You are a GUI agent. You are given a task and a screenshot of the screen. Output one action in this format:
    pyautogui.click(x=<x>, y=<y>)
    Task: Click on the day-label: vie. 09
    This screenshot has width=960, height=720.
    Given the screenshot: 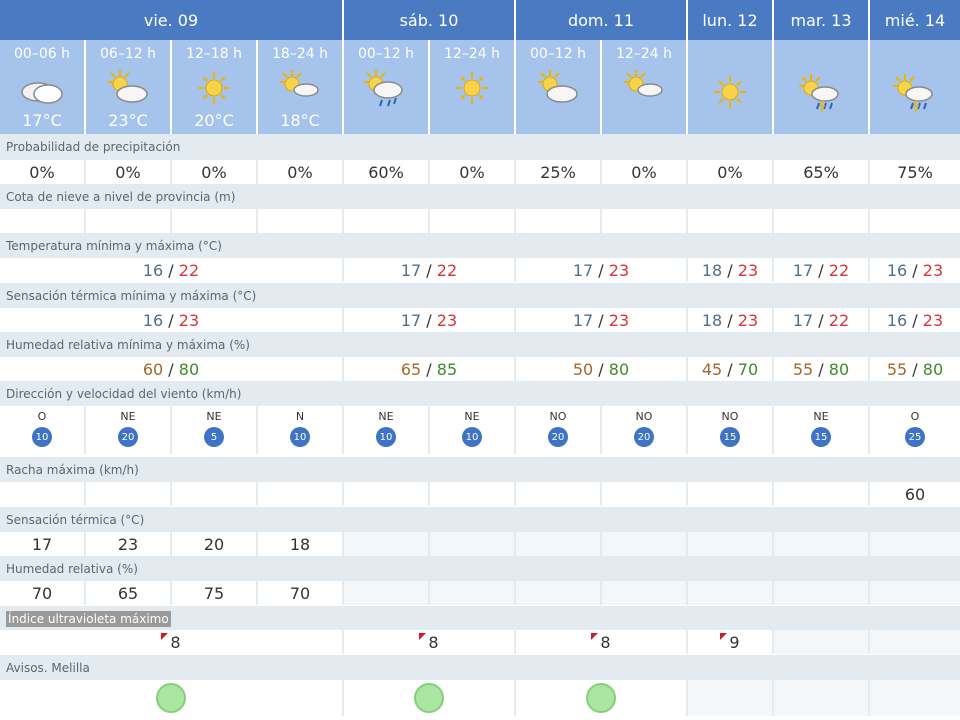 What is the action you would take?
    pyautogui.click(x=171, y=20)
    